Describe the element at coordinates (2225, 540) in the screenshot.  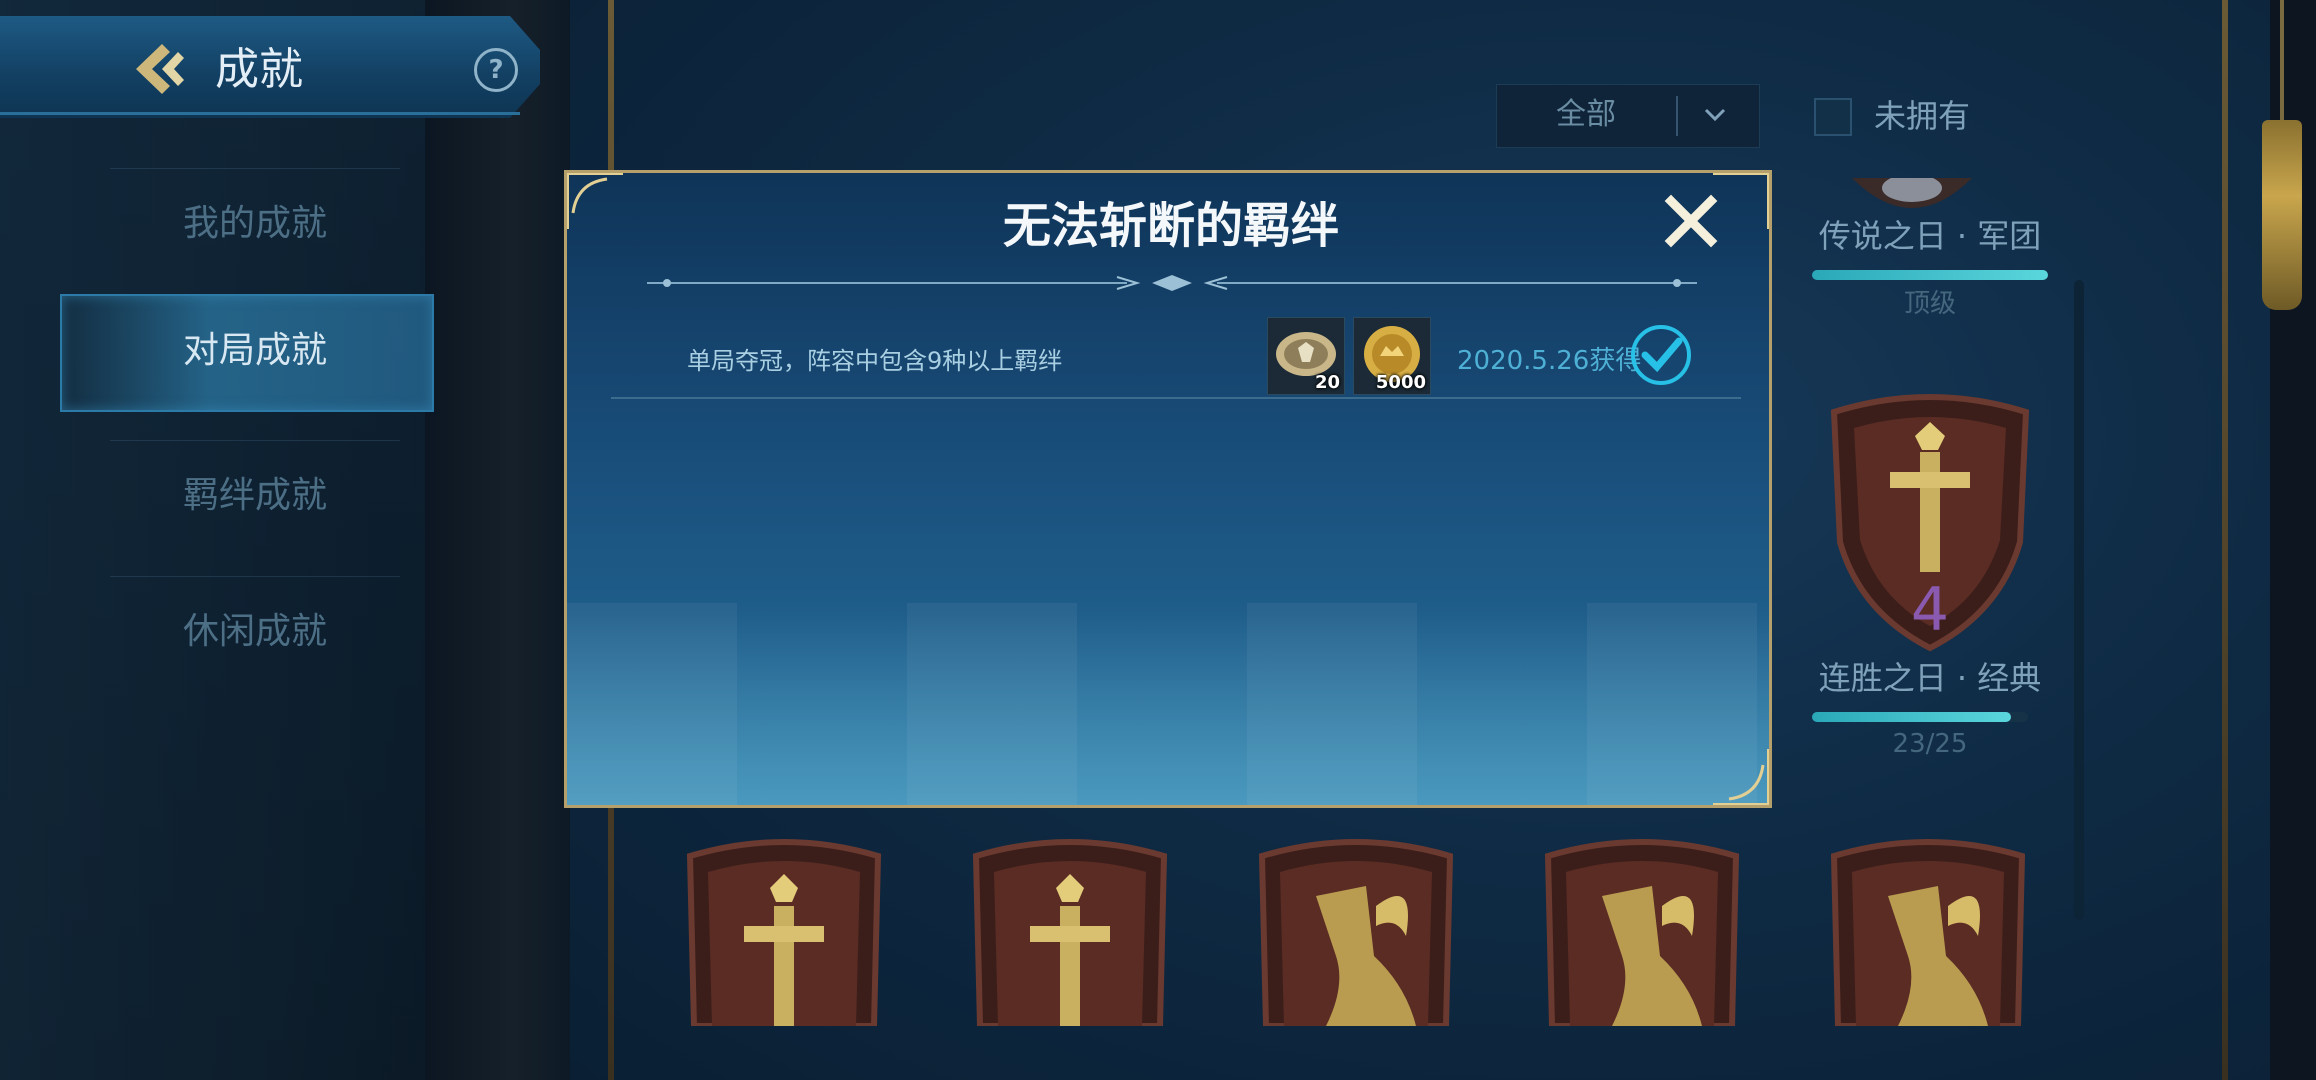
I see `board-frame-right` at that location.